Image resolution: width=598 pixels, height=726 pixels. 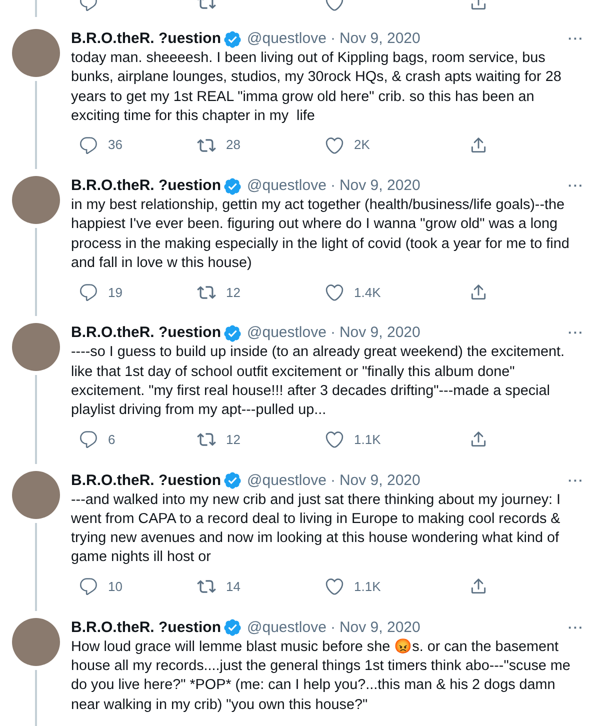 What do you see at coordinates (115, 145) in the screenshot?
I see `reply-count: 36` at bounding box center [115, 145].